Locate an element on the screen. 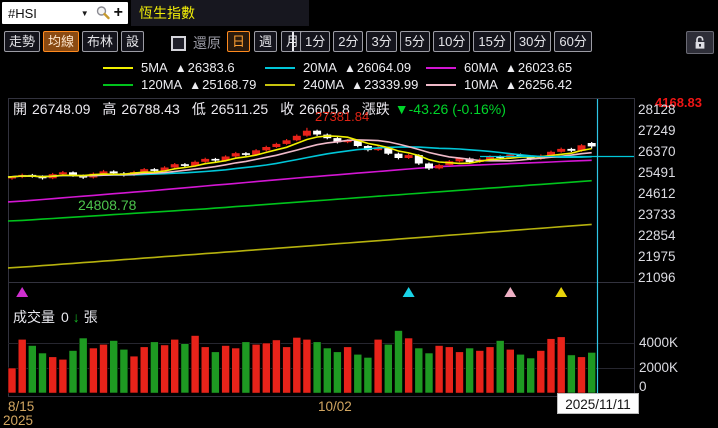 Image resolution: width=718 pixels, height=428 pixels. price-tick: 21975 is located at coordinates (657, 256).